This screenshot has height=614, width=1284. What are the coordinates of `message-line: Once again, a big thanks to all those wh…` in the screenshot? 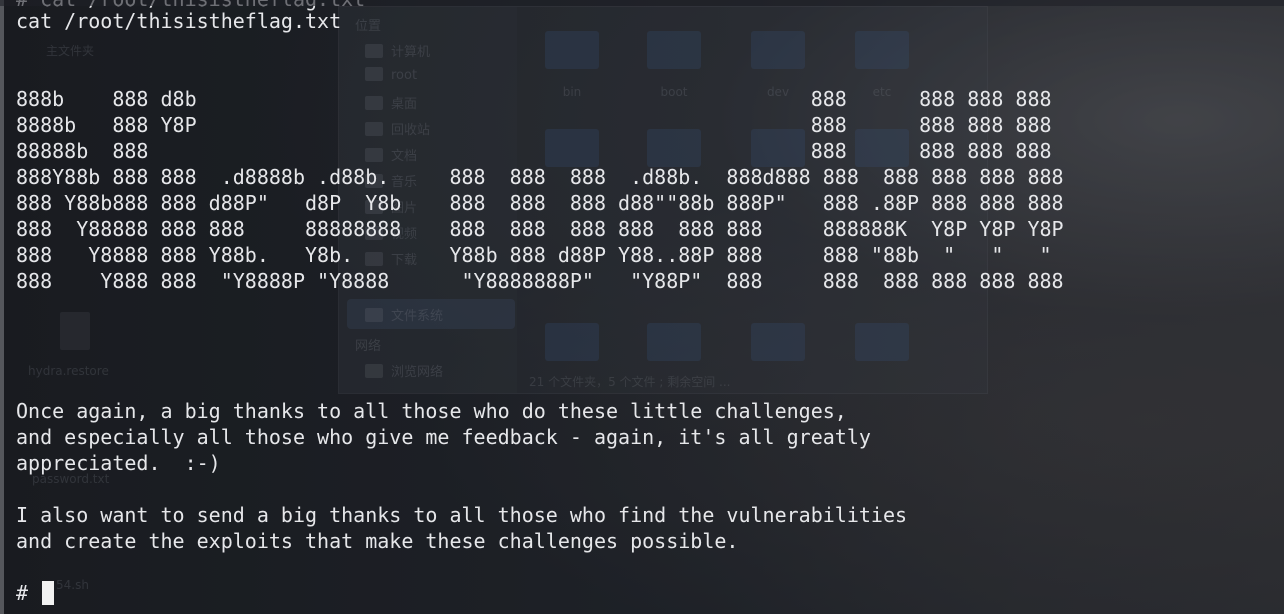 It's located at (431, 411).